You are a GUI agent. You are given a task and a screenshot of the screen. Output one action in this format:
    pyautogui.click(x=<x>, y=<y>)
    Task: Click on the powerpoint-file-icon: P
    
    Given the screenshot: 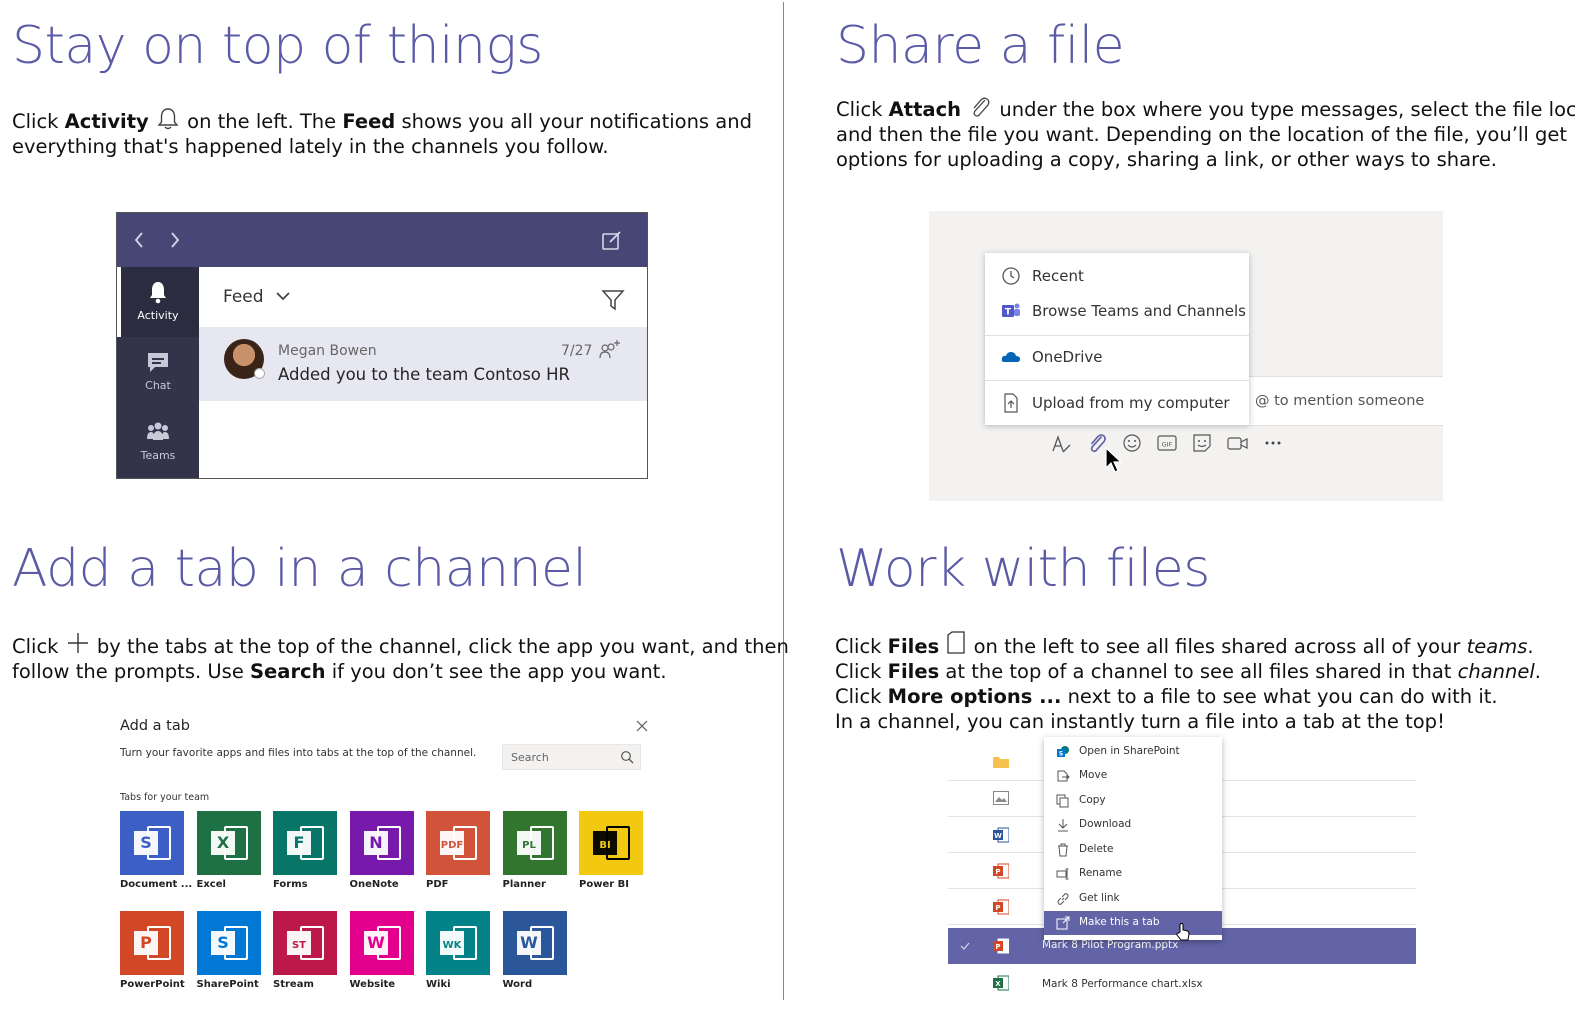 What is the action you would take?
    pyautogui.click(x=1001, y=871)
    